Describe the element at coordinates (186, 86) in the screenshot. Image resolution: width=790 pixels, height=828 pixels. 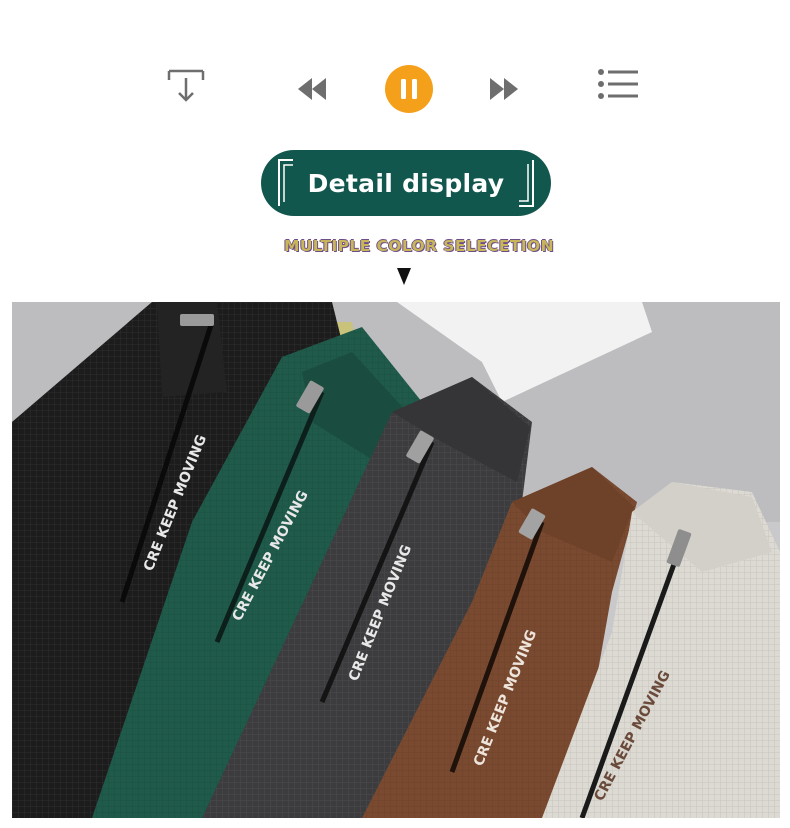
I see `download-icon` at that location.